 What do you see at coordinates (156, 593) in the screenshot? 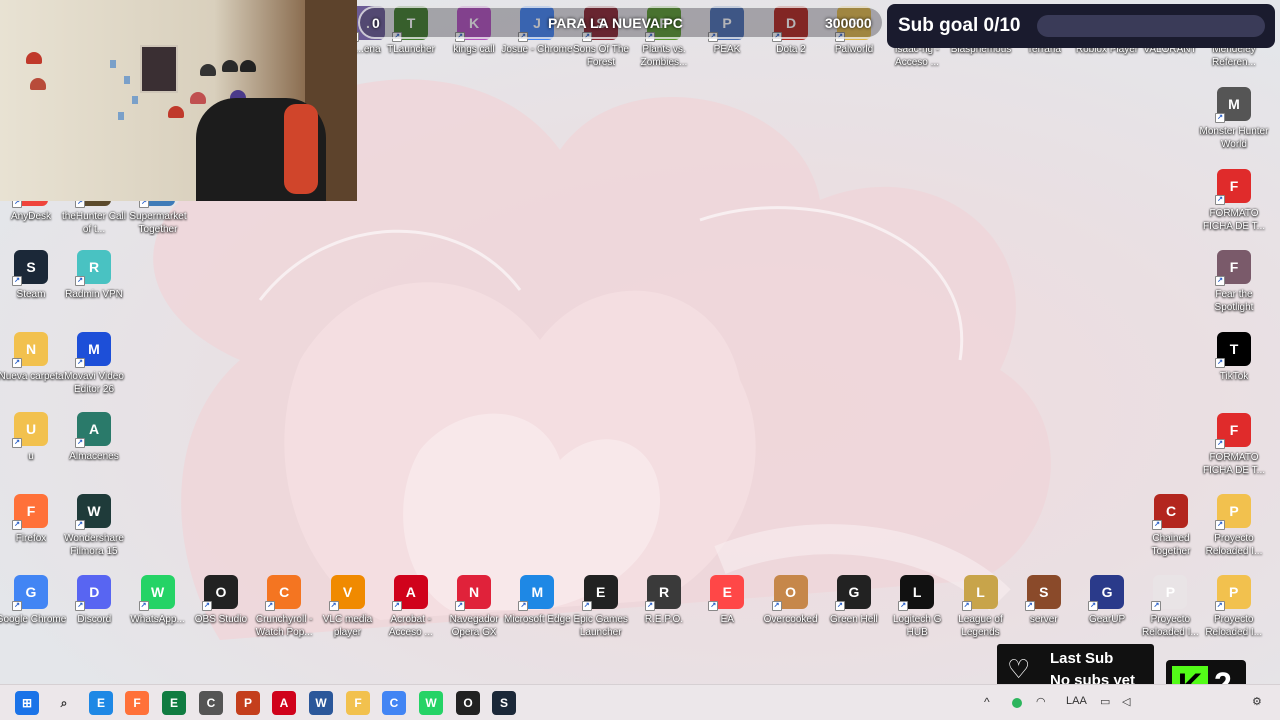
I see `whatsapp-icon: W ↗` at bounding box center [156, 593].